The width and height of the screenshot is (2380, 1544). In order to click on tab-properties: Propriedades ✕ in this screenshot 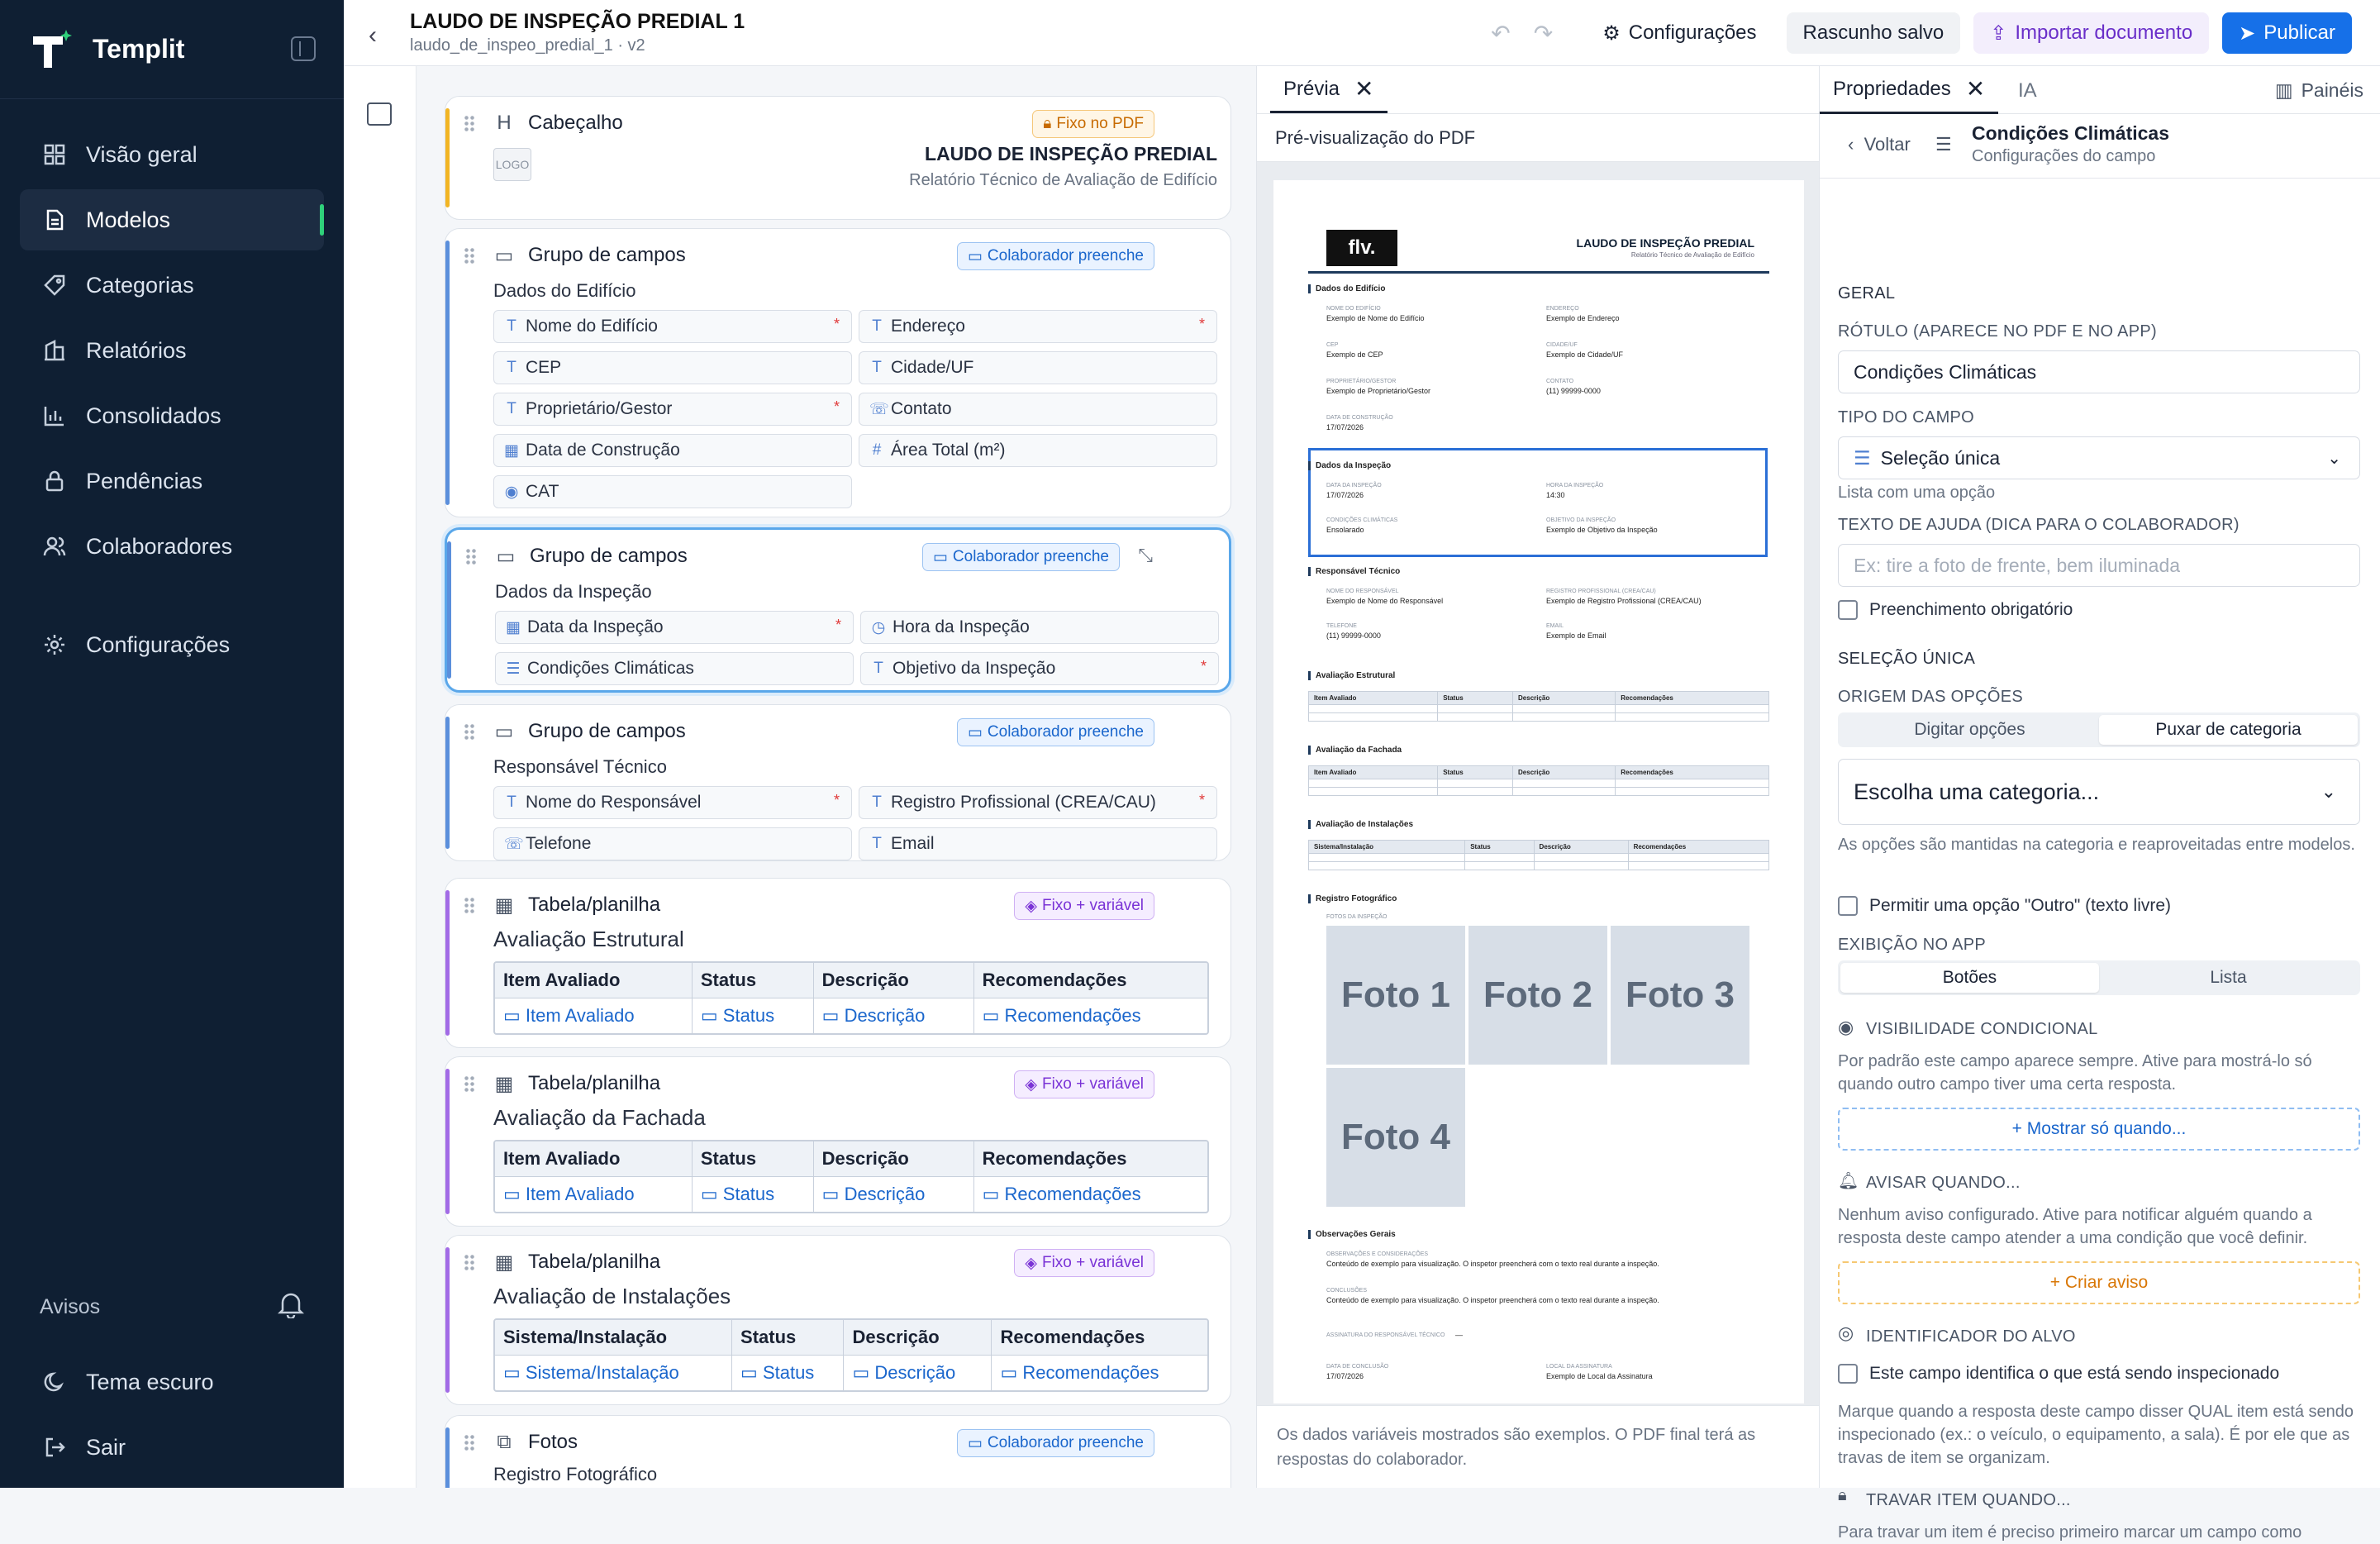, I will do `click(1909, 90)`.